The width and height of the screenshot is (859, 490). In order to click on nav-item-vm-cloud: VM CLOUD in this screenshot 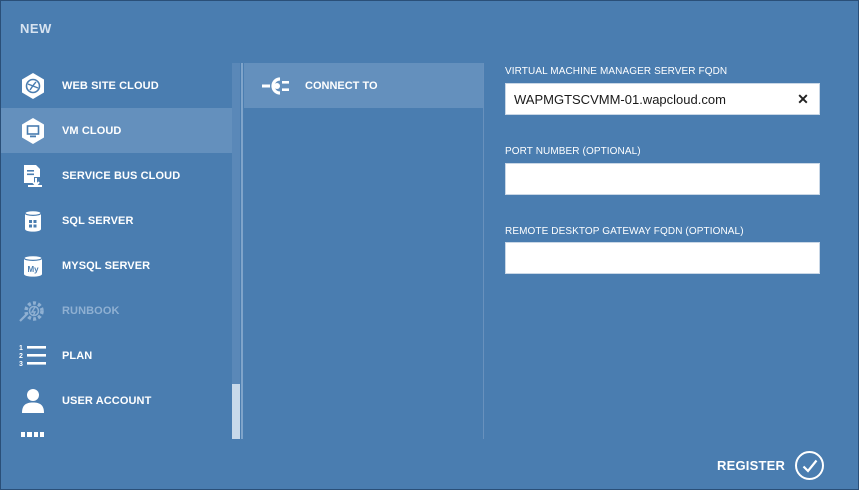, I will do `click(117, 130)`.